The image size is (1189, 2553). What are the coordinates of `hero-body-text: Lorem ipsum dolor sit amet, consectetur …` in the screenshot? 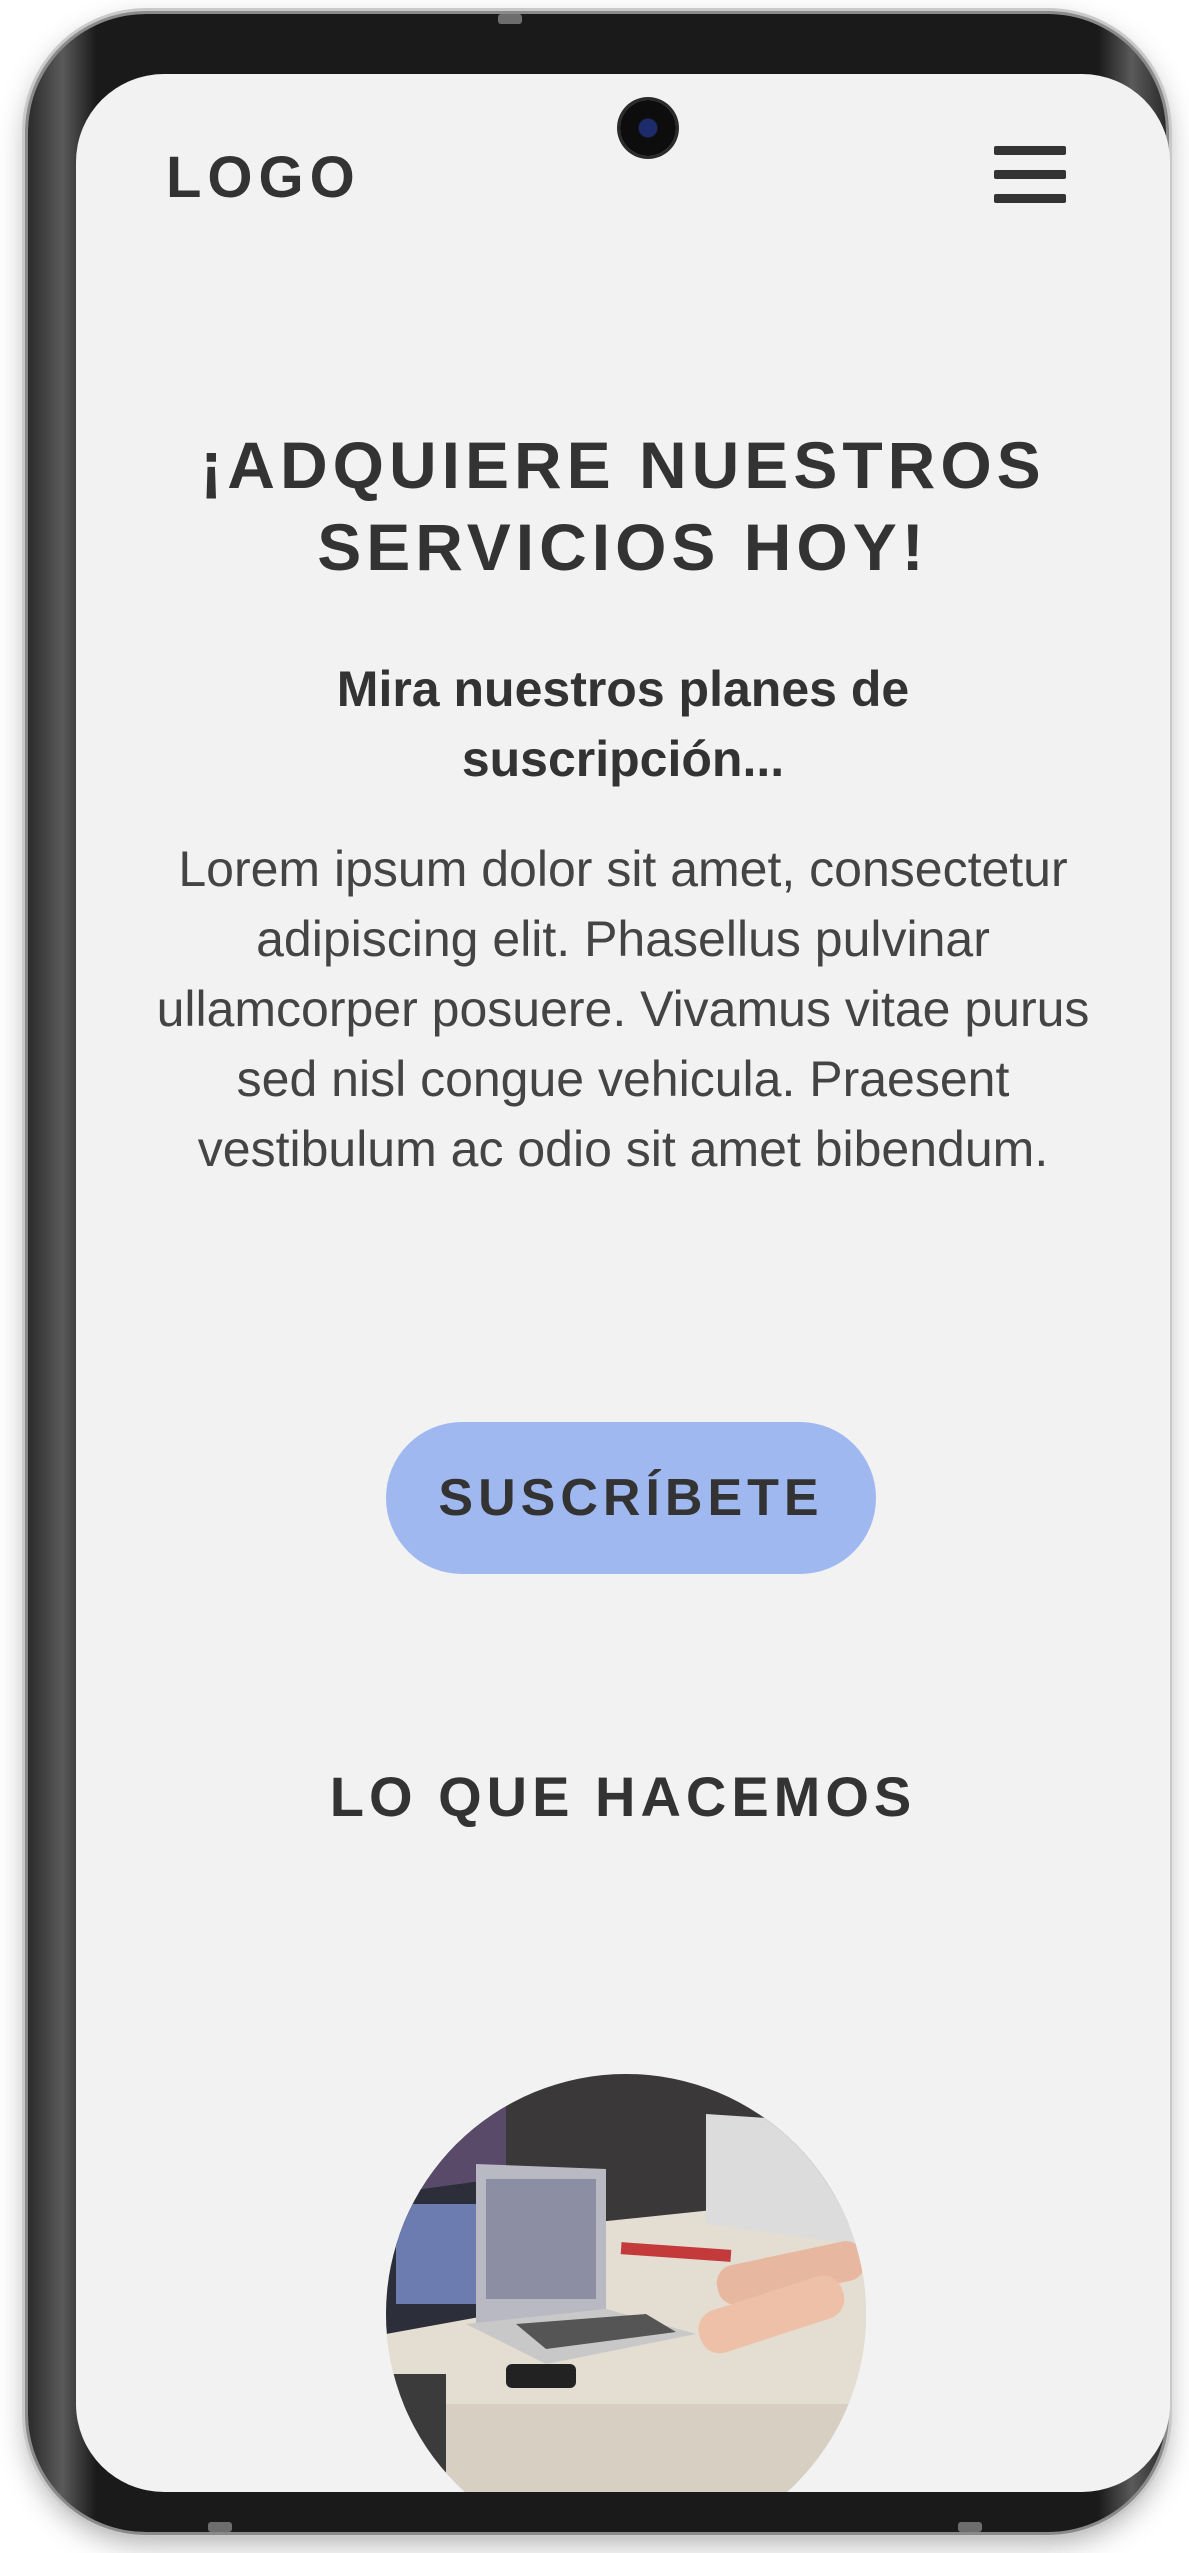 It's located at (623, 1009).